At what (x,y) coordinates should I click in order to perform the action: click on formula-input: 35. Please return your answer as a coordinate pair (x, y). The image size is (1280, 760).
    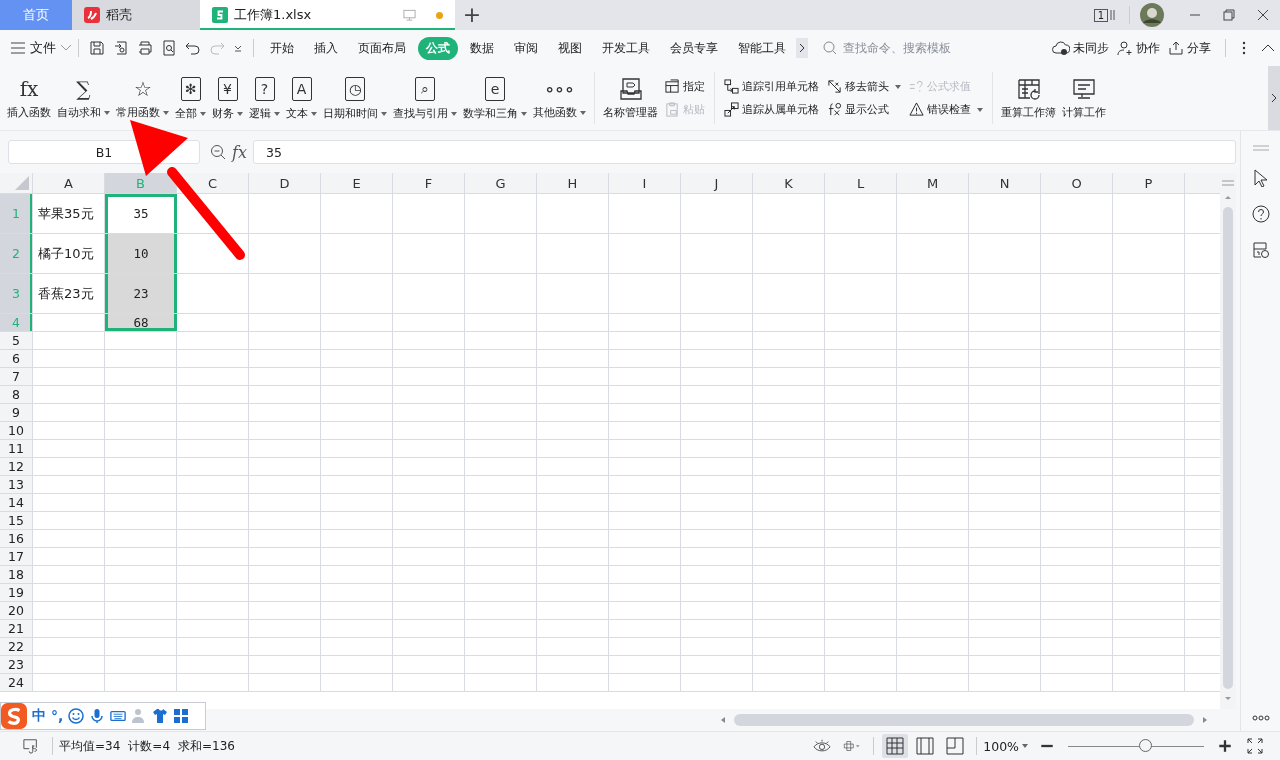
    Looking at the image, I should click on (744, 152).